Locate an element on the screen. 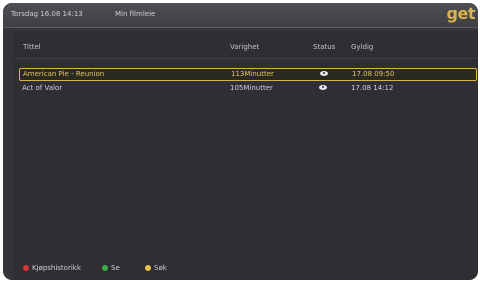 Image resolution: width=480 pixels, height=281 pixels. table-row: Act of Valor 105Minutter 17.08 14:12 is located at coordinates (247, 88).